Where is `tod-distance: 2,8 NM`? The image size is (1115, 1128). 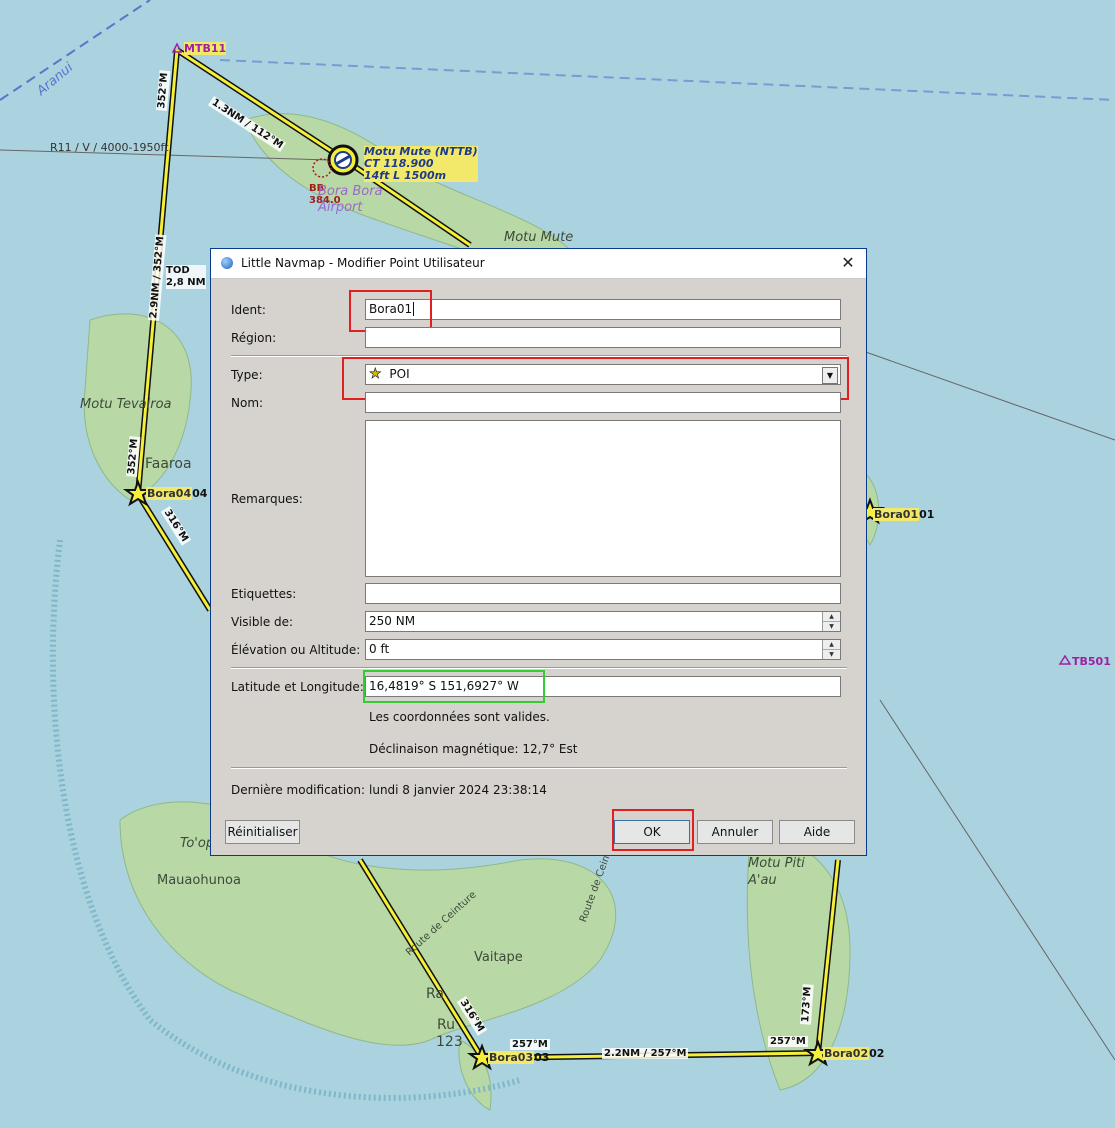
tod-distance: 2,8 NM is located at coordinates (186, 282).